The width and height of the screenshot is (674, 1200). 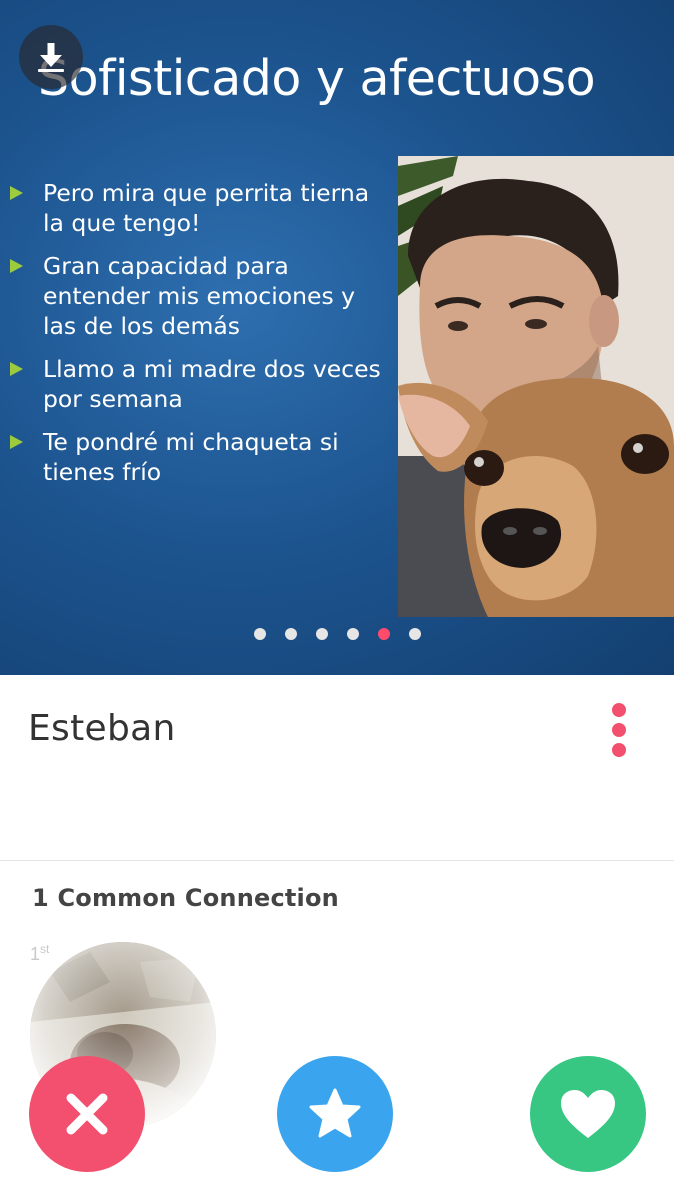 What do you see at coordinates (337, 634) in the screenshot?
I see `carousel-pagination` at bounding box center [337, 634].